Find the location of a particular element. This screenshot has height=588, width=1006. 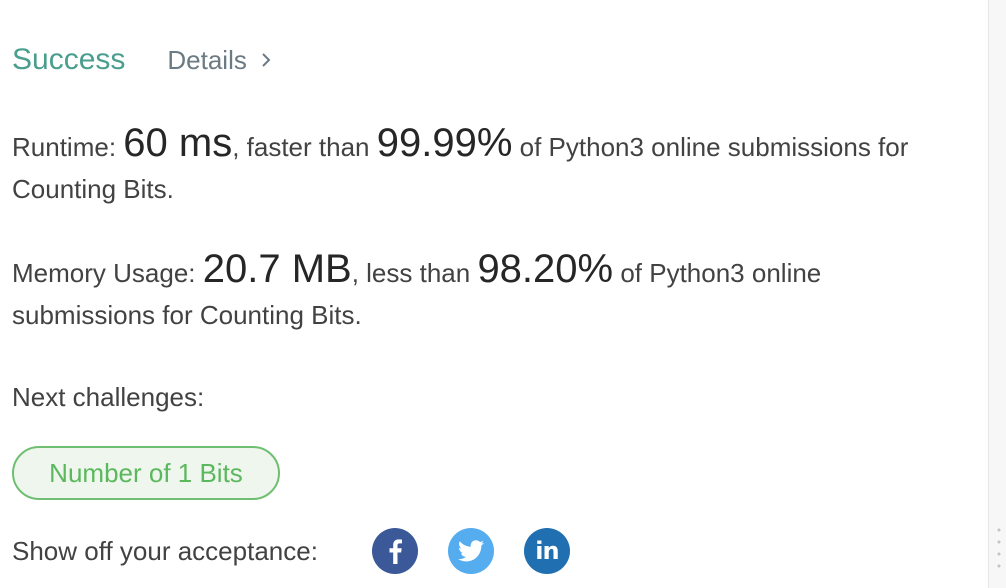

share-label: Show off your acceptance: is located at coordinates (165, 551).